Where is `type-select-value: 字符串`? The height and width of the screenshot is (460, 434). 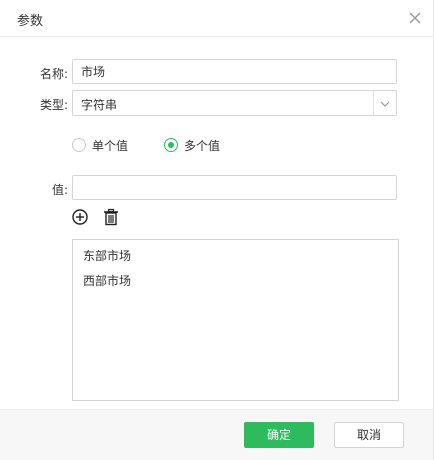
type-select-value: 字符串 is located at coordinates (99, 105).